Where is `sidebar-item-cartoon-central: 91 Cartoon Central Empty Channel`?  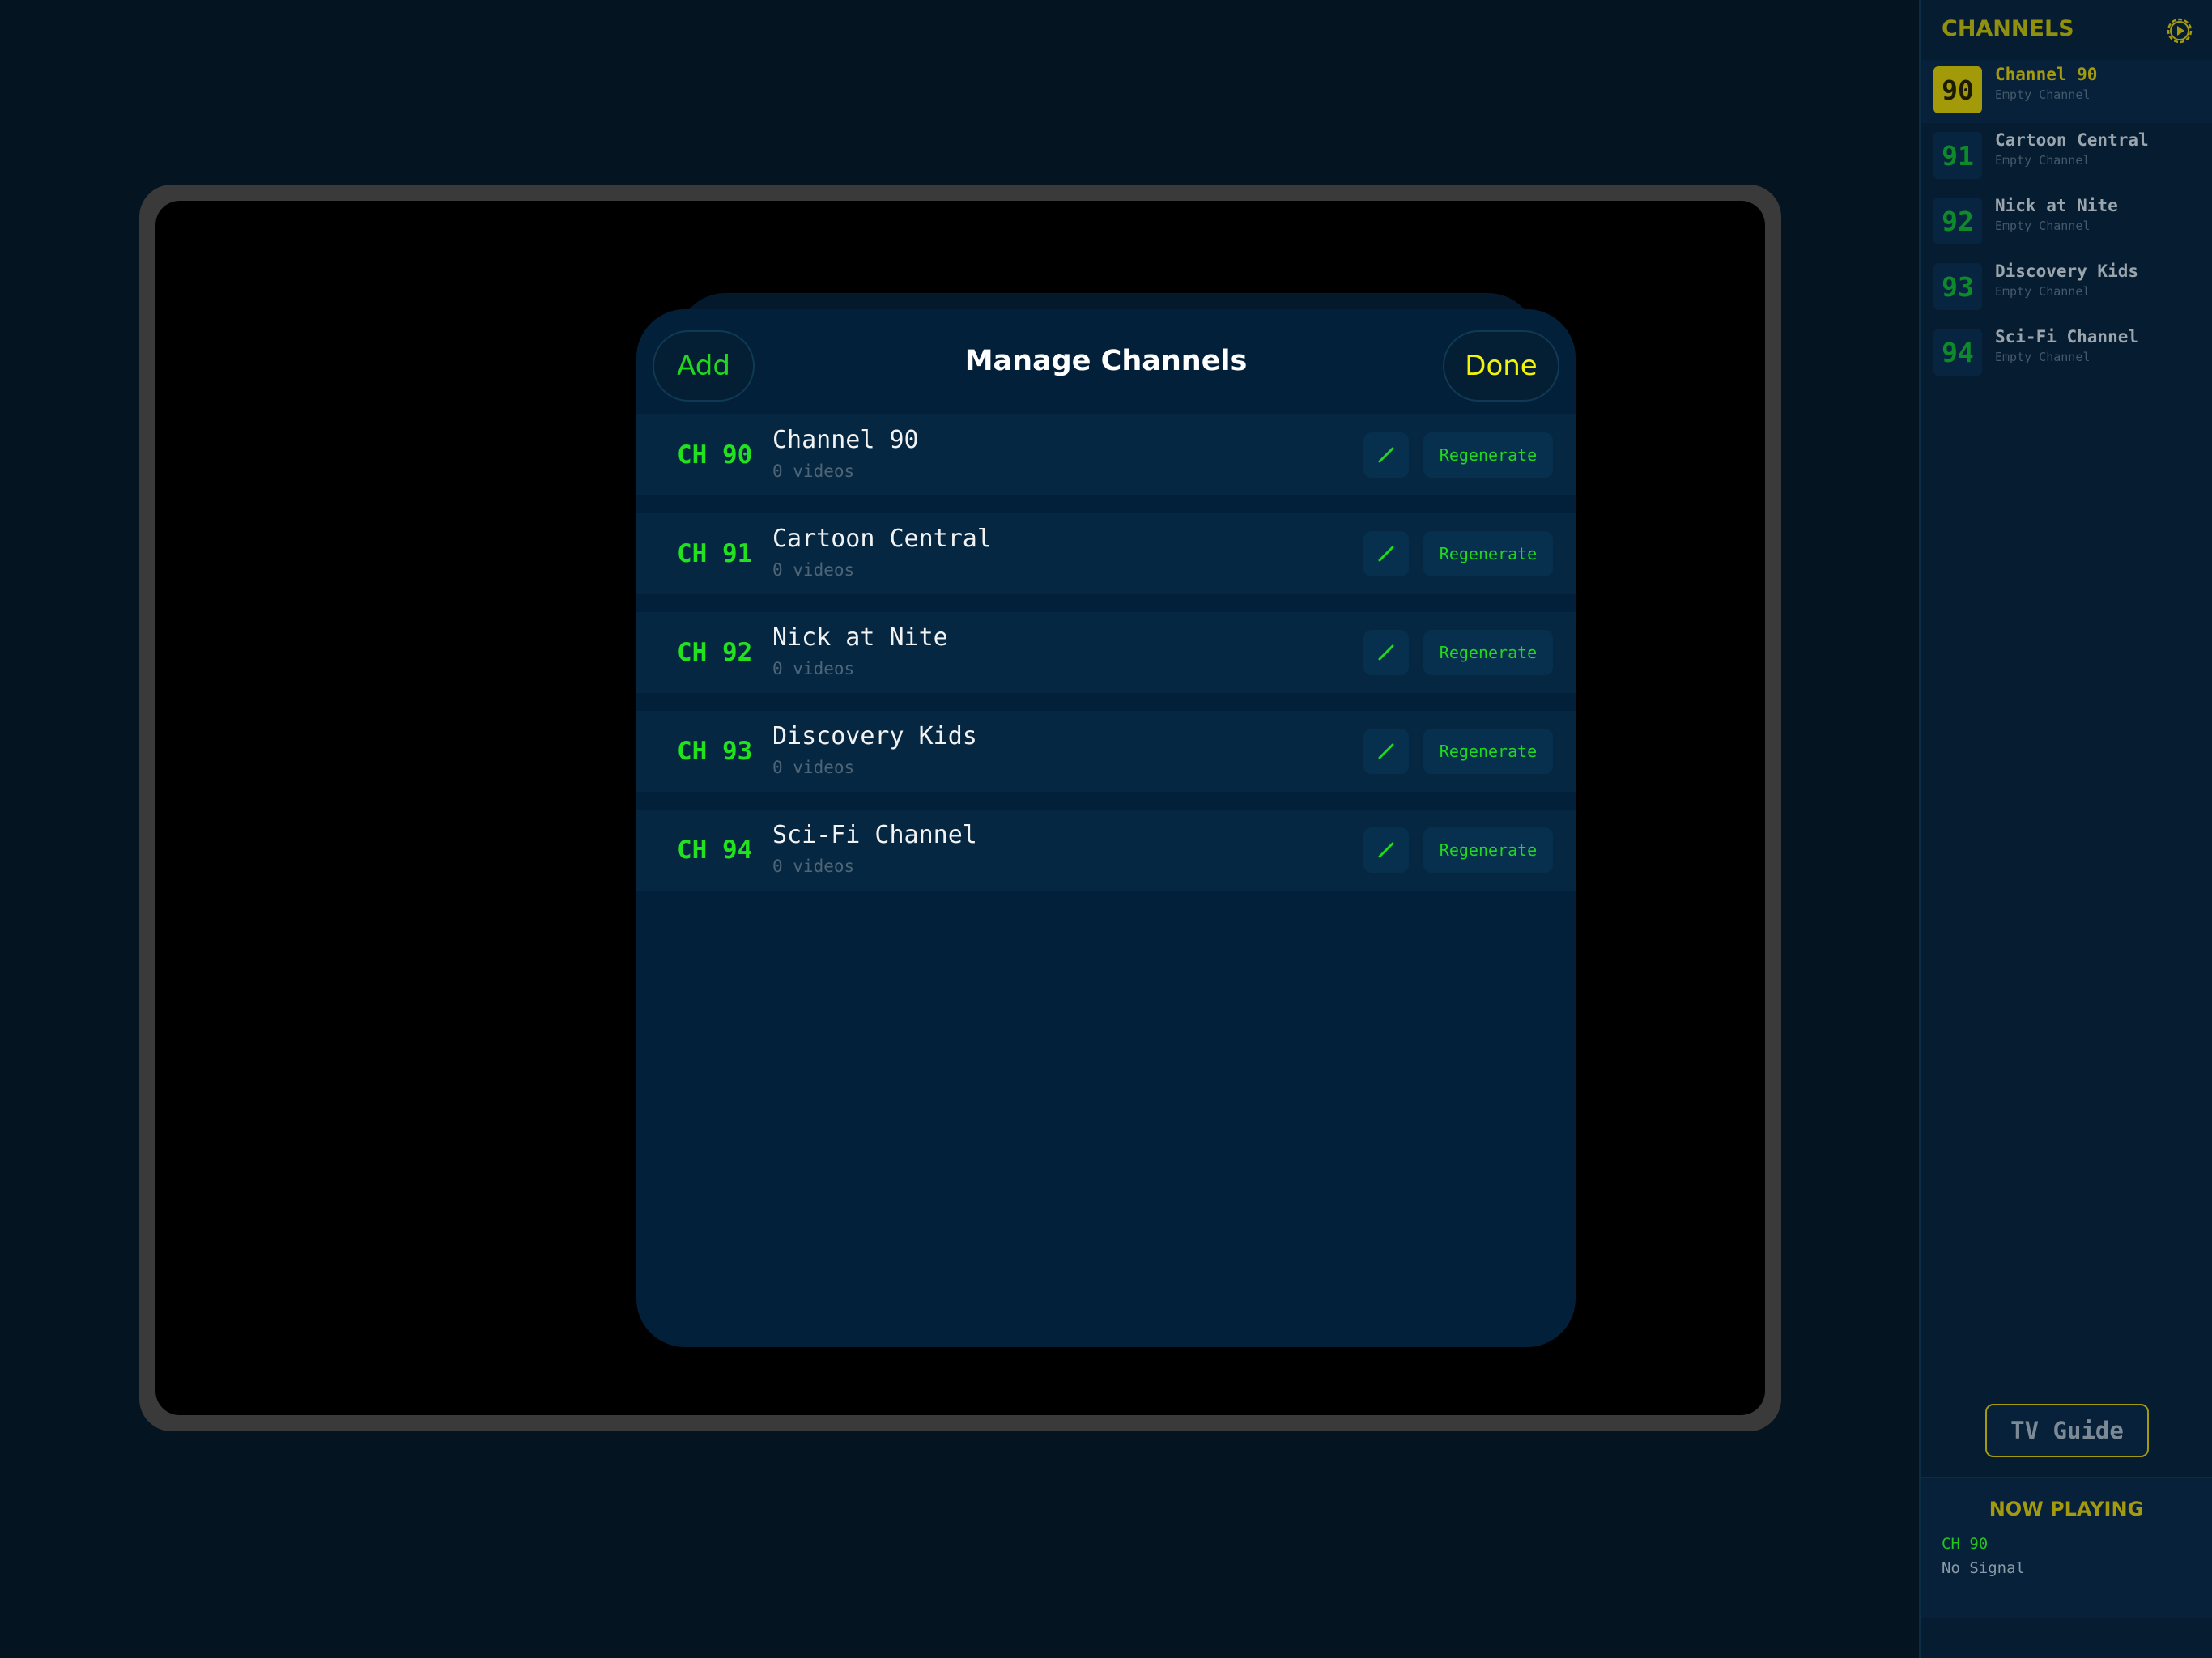
sidebar-item-cartoon-central: 91 Cartoon Central Empty Channel is located at coordinates (2066, 157).